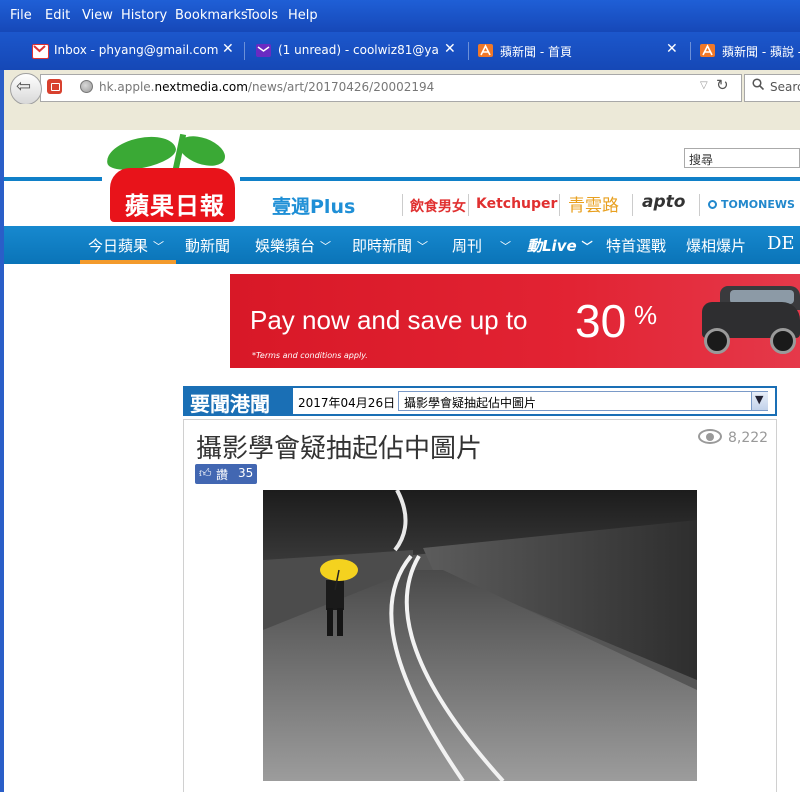  Describe the element at coordinates (710, 436) in the screenshot. I see `eye-icon` at that location.